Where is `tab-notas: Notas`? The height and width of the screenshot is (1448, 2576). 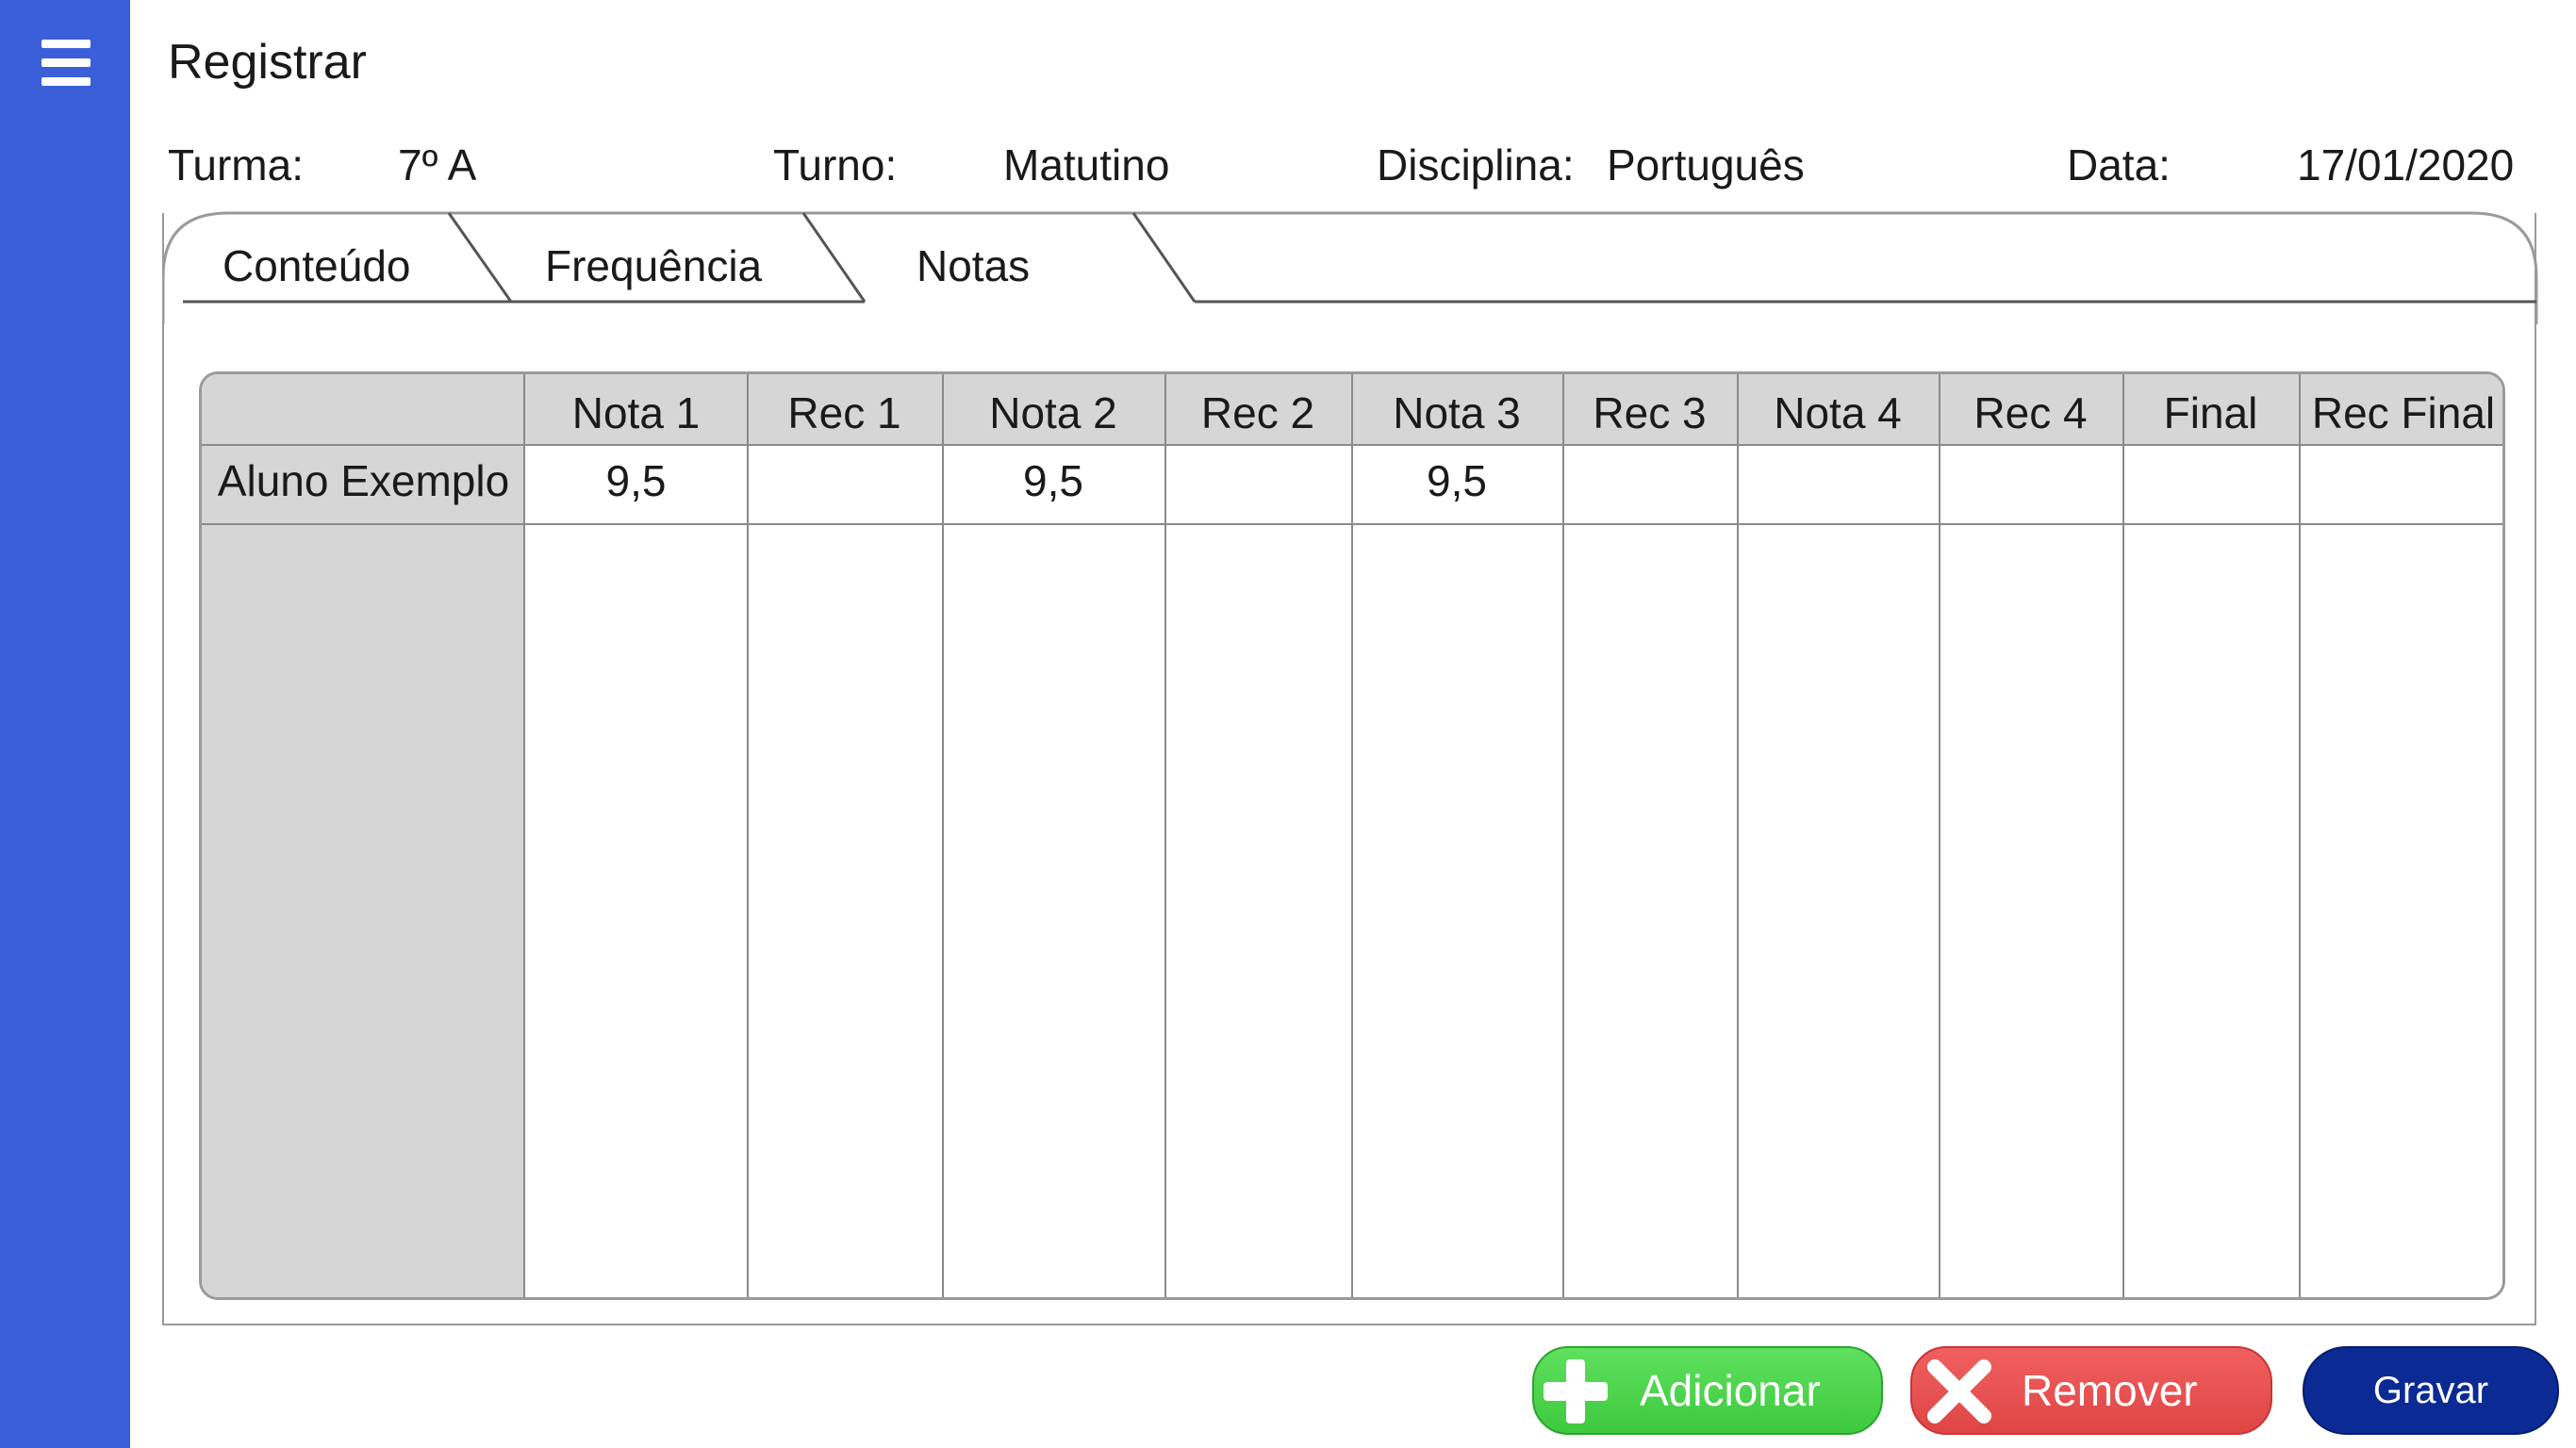
tab-notas: Notas is located at coordinates (973, 265).